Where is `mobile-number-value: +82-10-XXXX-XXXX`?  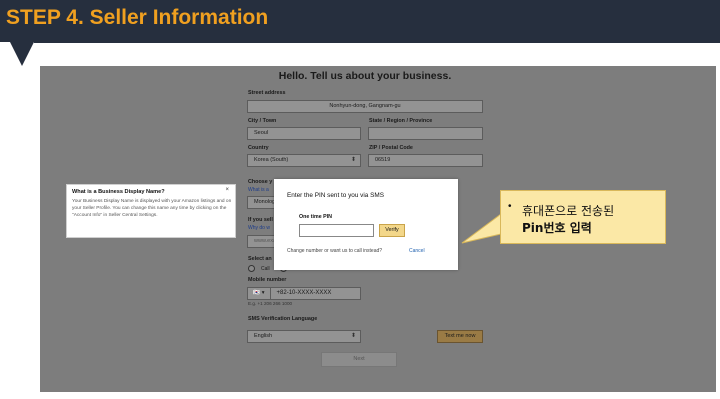 mobile-number-value: +82-10-XXXX-XXXX is located at coordinates (304, 293).